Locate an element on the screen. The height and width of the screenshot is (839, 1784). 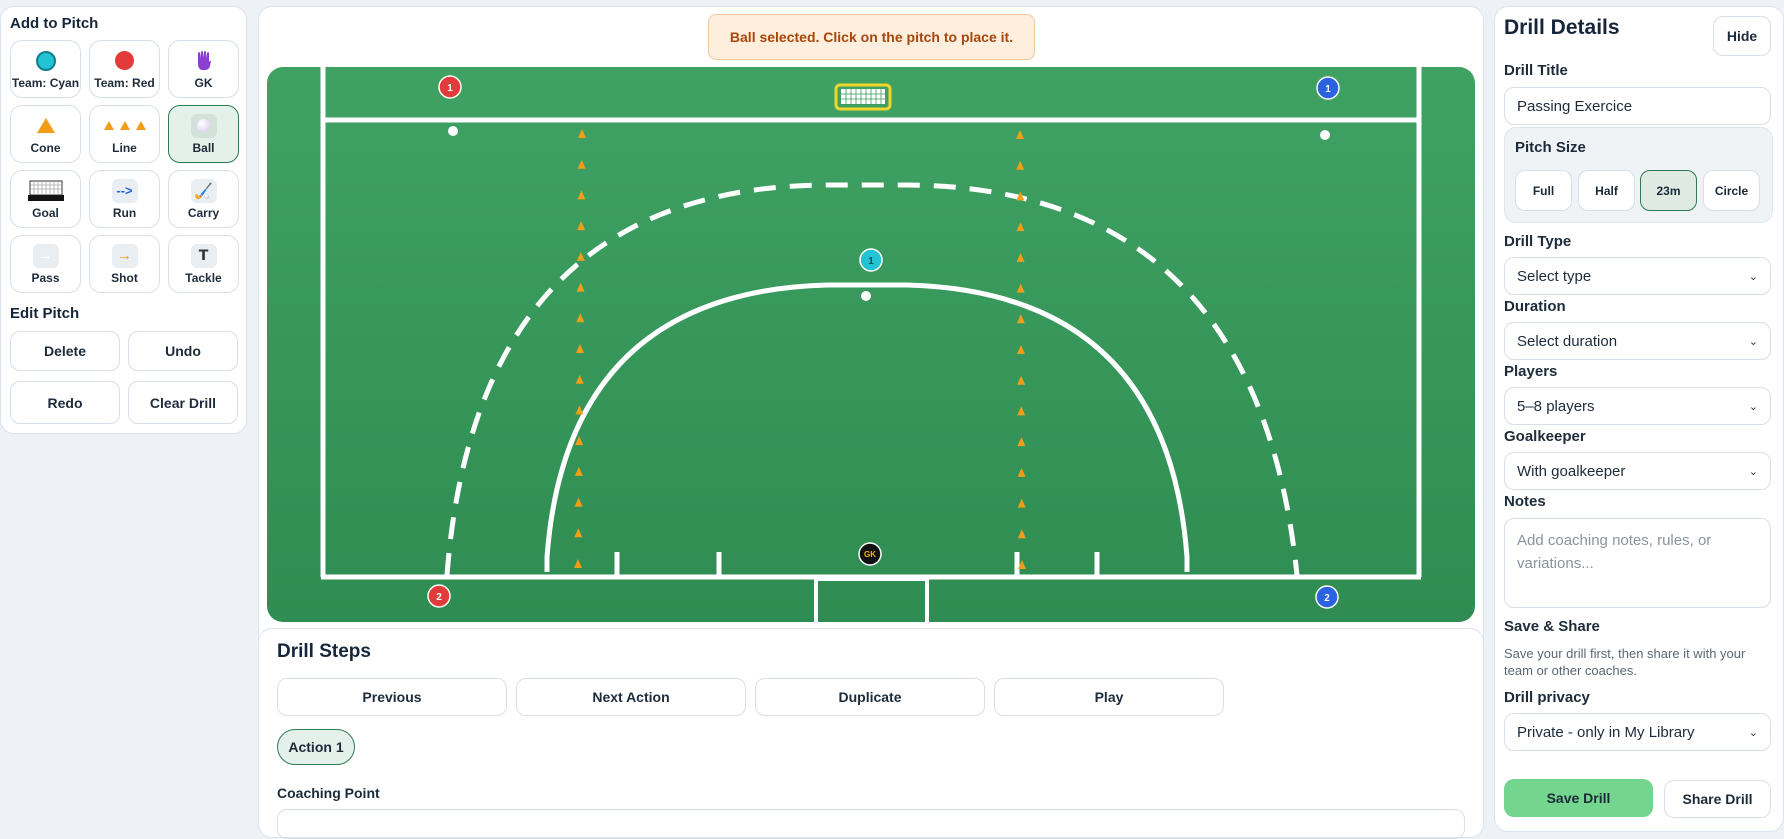
tool-shot: → Shot is located at coordinates (124, 264).